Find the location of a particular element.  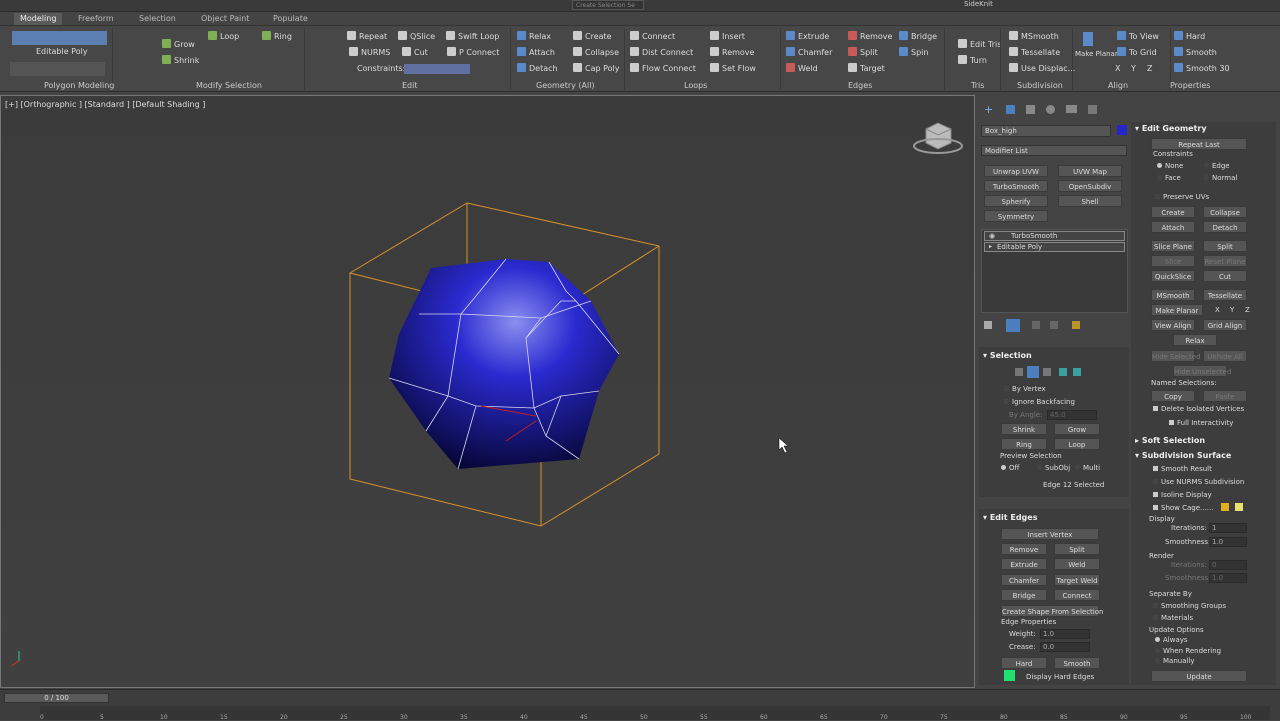

constraint-face-radio: Face is located at coordinates (1169, 178).